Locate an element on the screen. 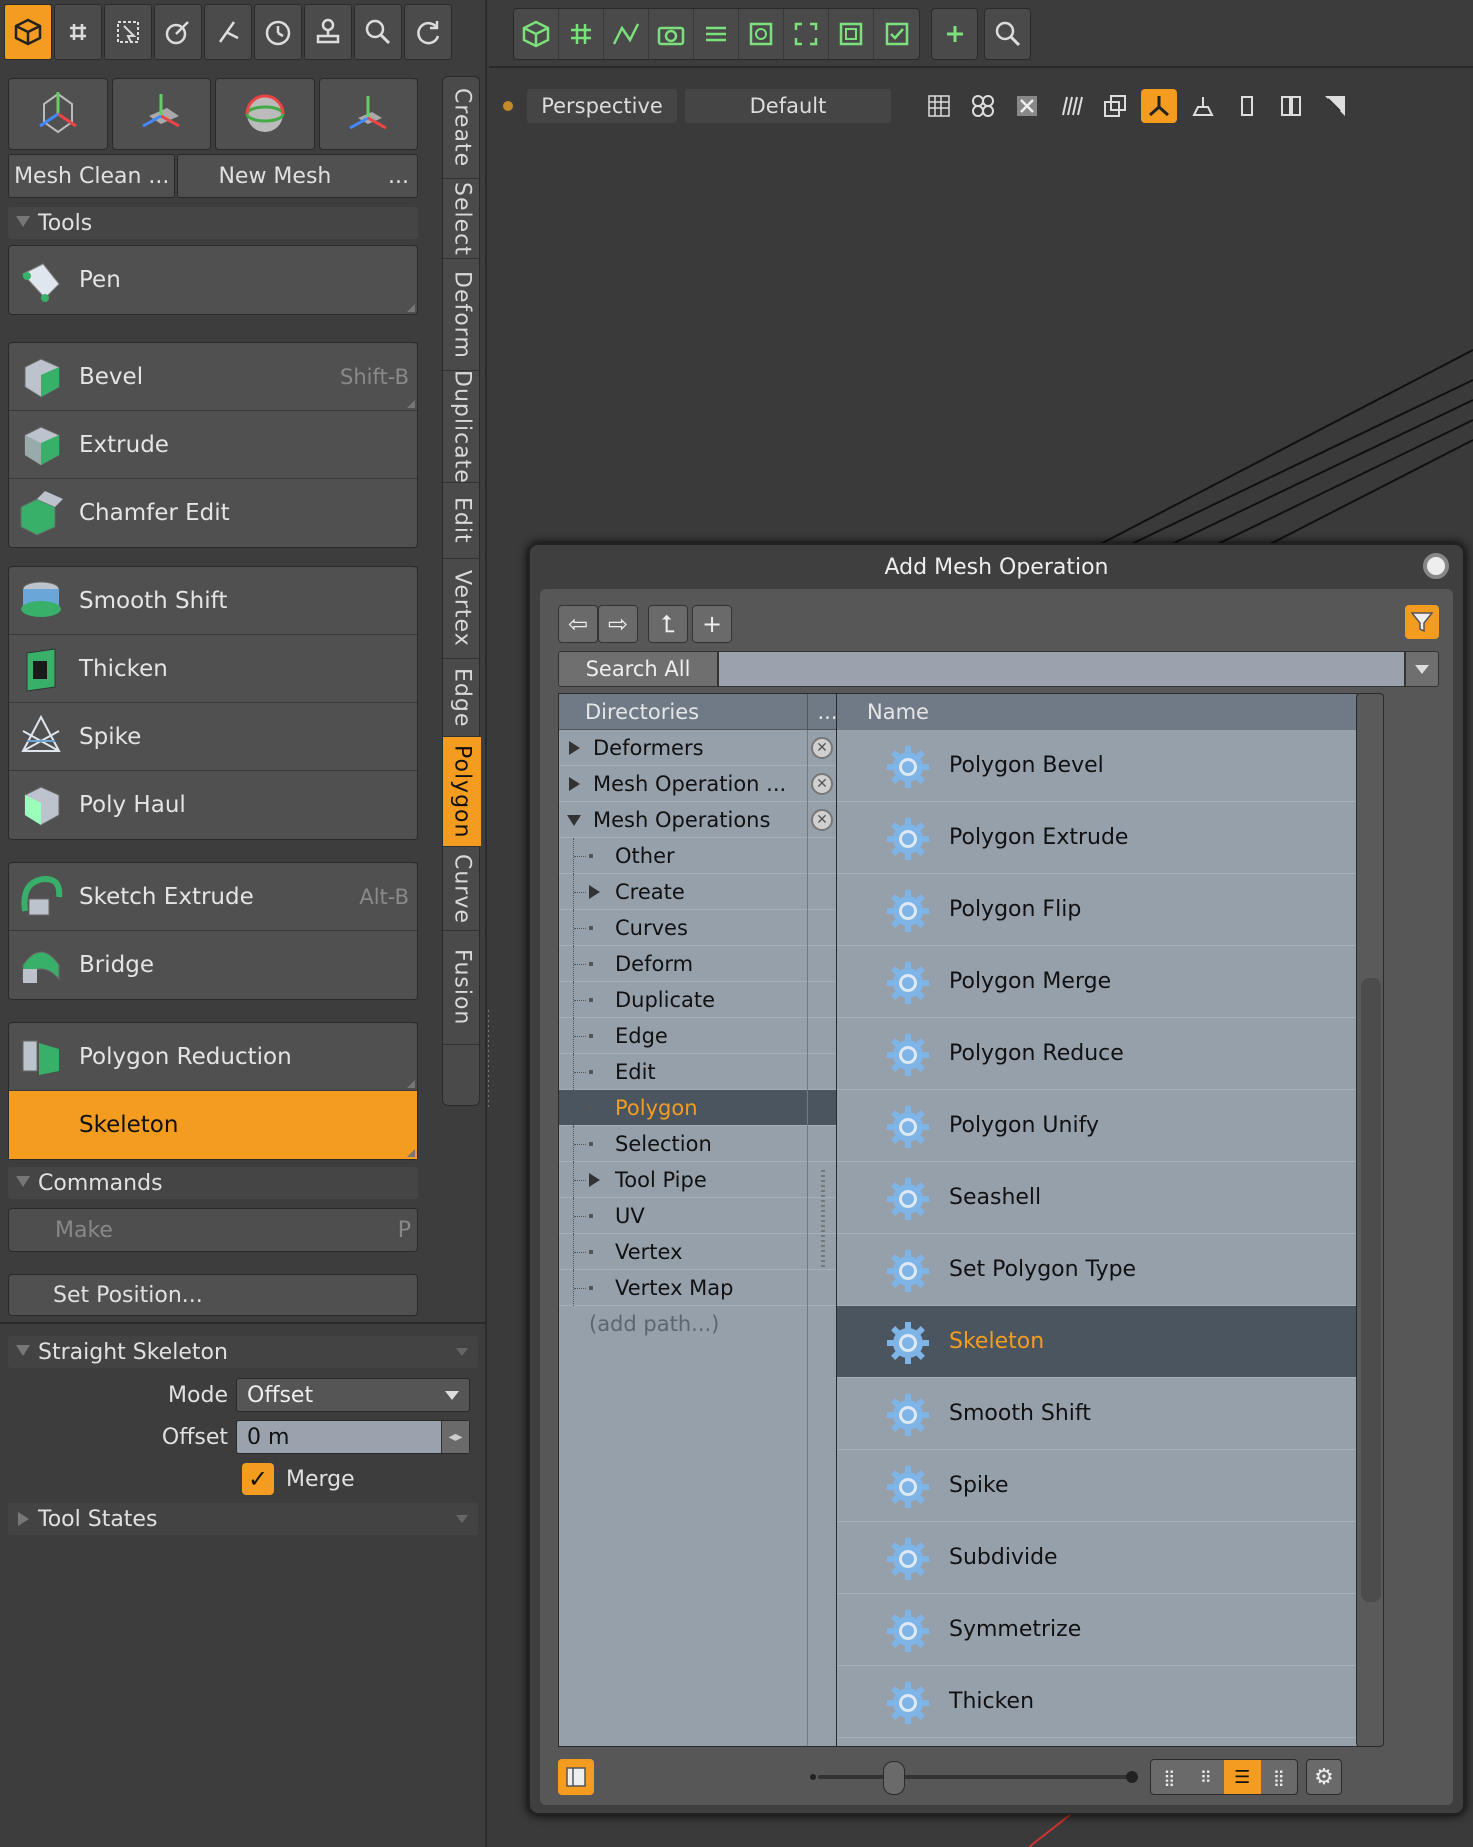  back-button: ⇦ is located at coordinates (578, 624).